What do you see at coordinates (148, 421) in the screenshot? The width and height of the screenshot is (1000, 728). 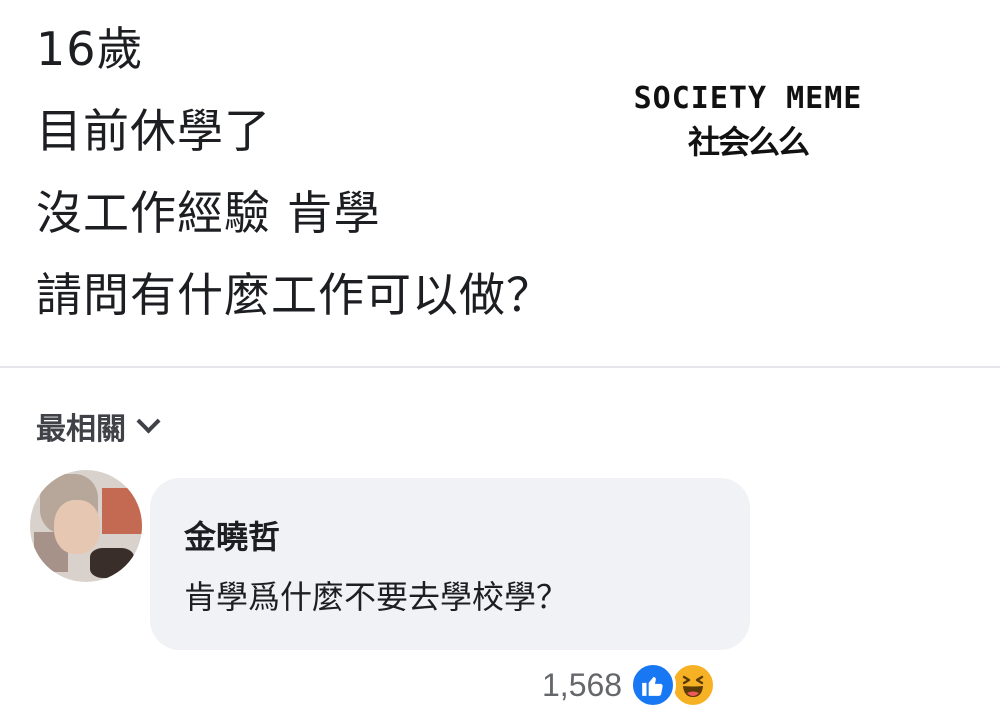 I see `chevron-down-icon` at bounding box center [148, 421].